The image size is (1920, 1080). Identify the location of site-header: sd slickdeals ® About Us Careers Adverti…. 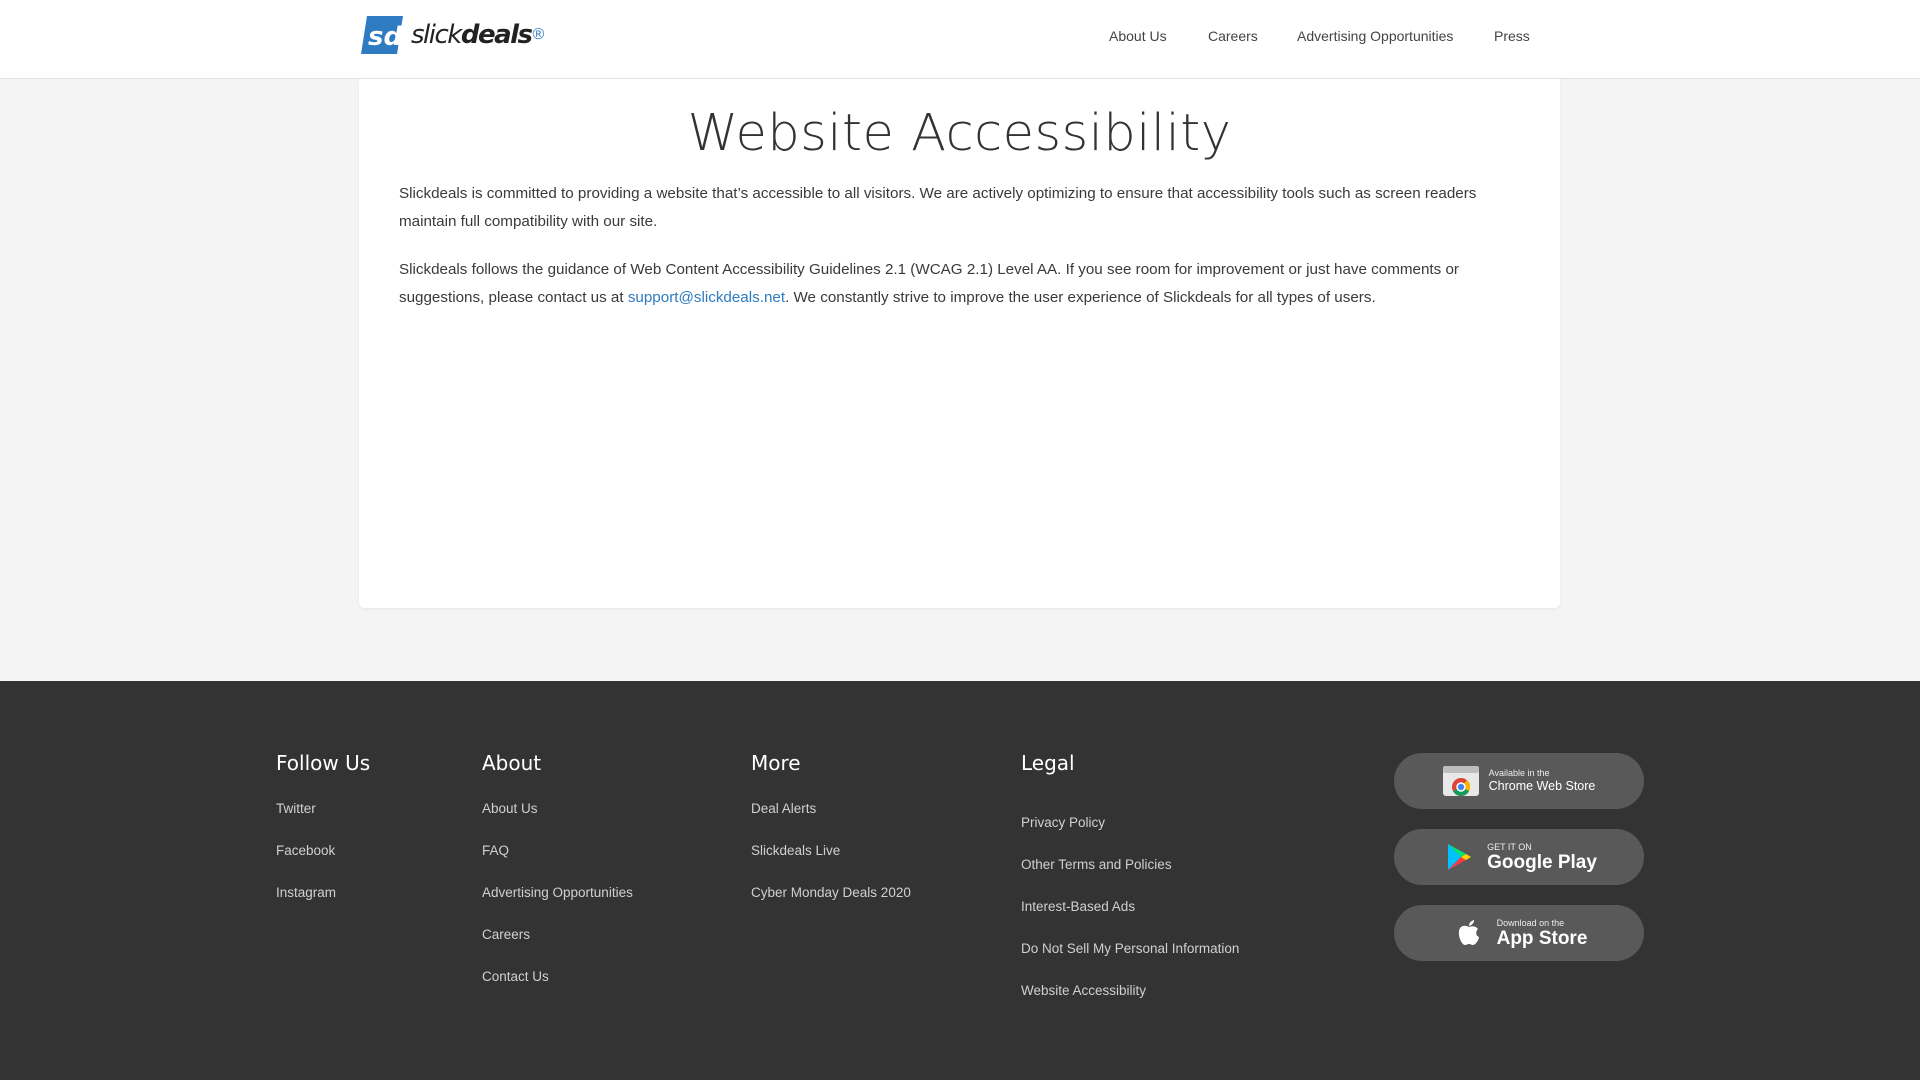
(960, 39).